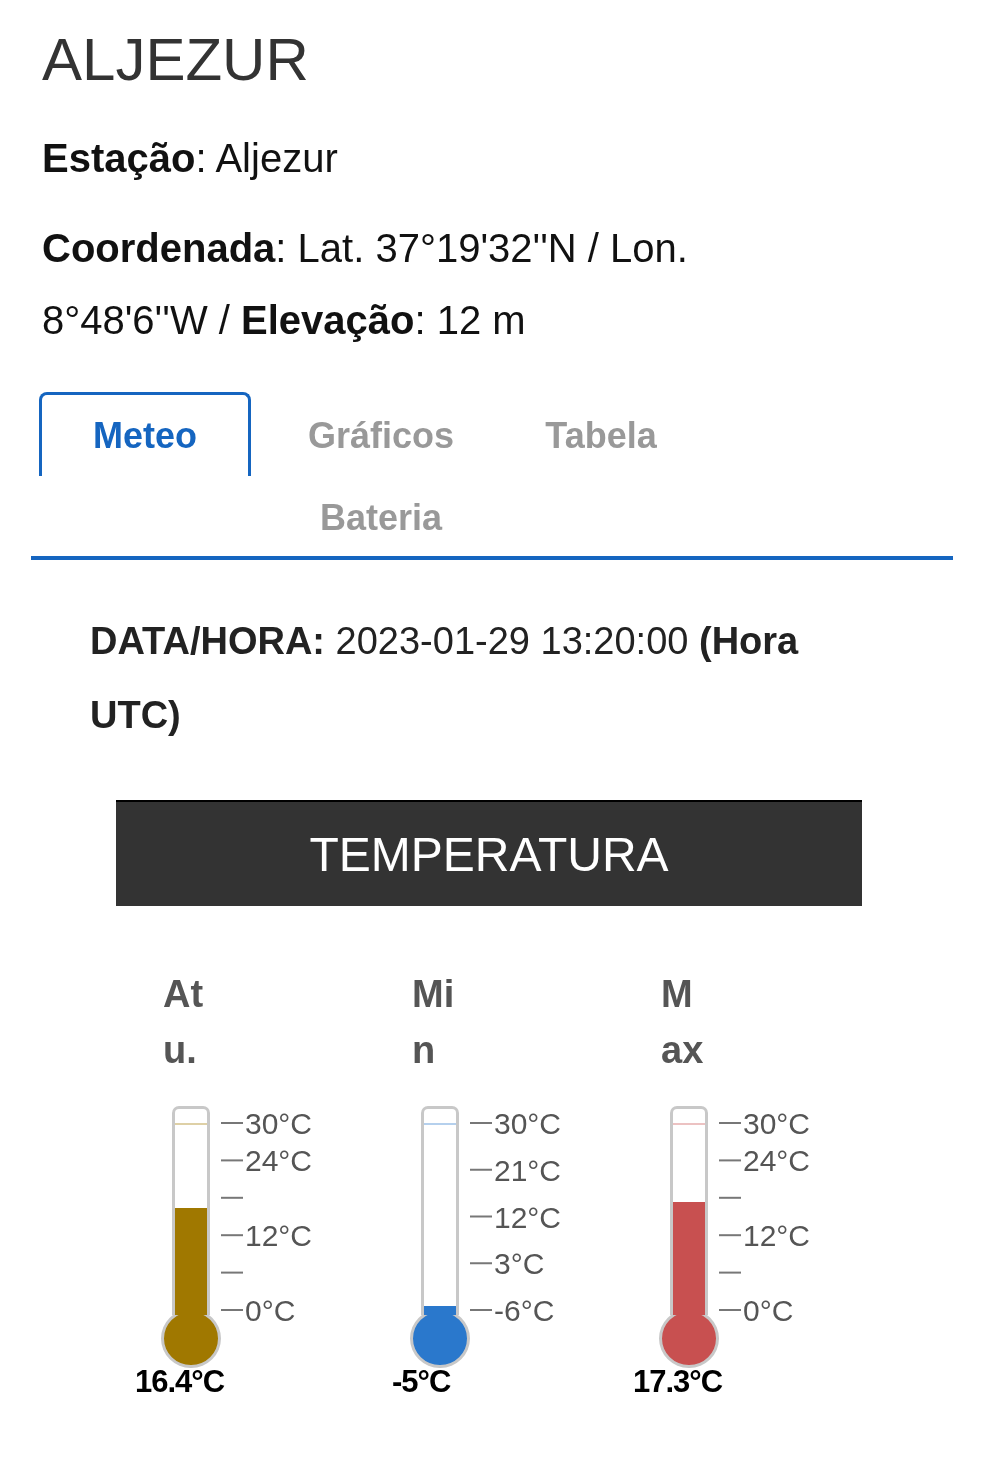  What do you see at coordinates (683, 1022) in the screenshot?
I see `gauge-label: Max` at bounding box center [683, 1022].